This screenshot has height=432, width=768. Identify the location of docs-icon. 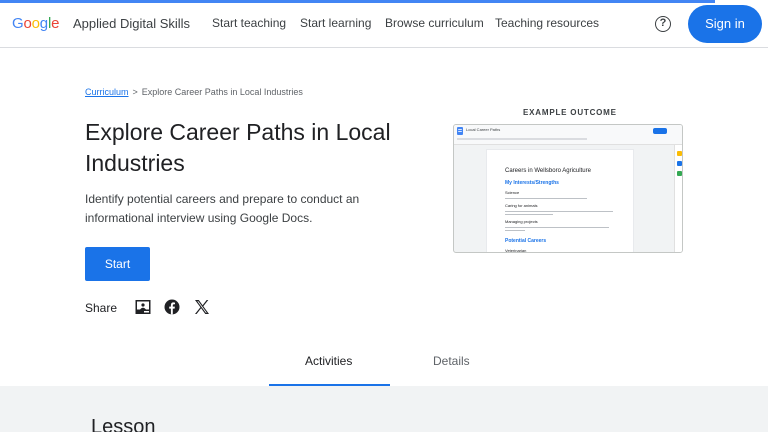
(460, 131).